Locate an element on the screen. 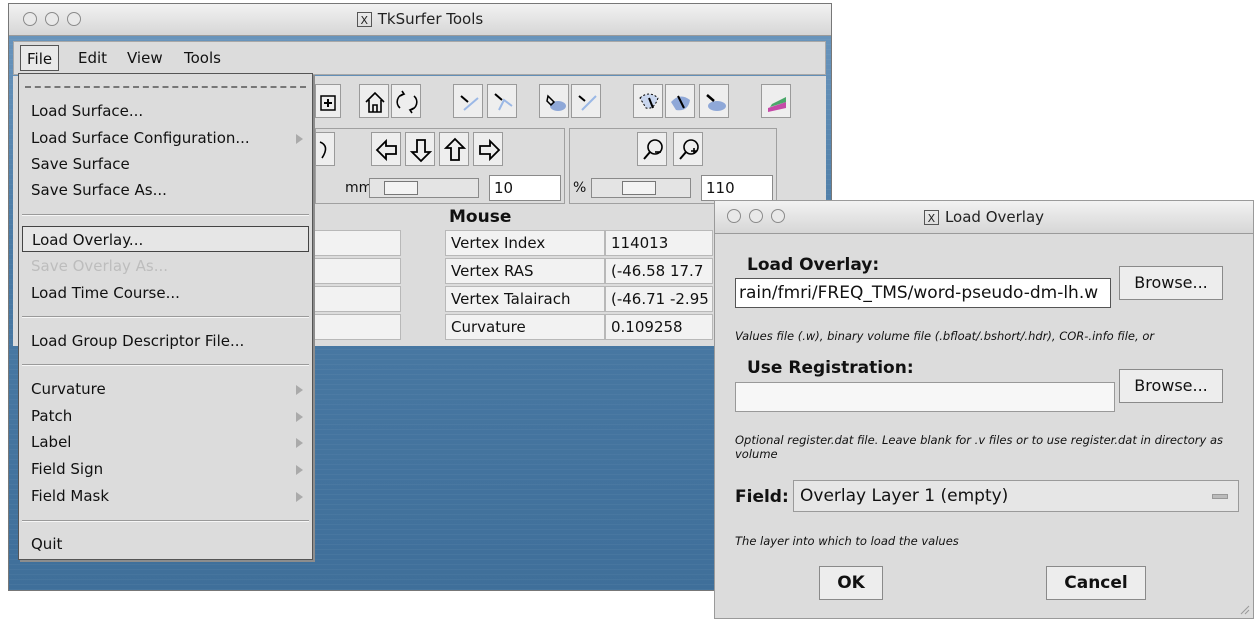  arrow-up-icon is located at coordinates (454, 149).